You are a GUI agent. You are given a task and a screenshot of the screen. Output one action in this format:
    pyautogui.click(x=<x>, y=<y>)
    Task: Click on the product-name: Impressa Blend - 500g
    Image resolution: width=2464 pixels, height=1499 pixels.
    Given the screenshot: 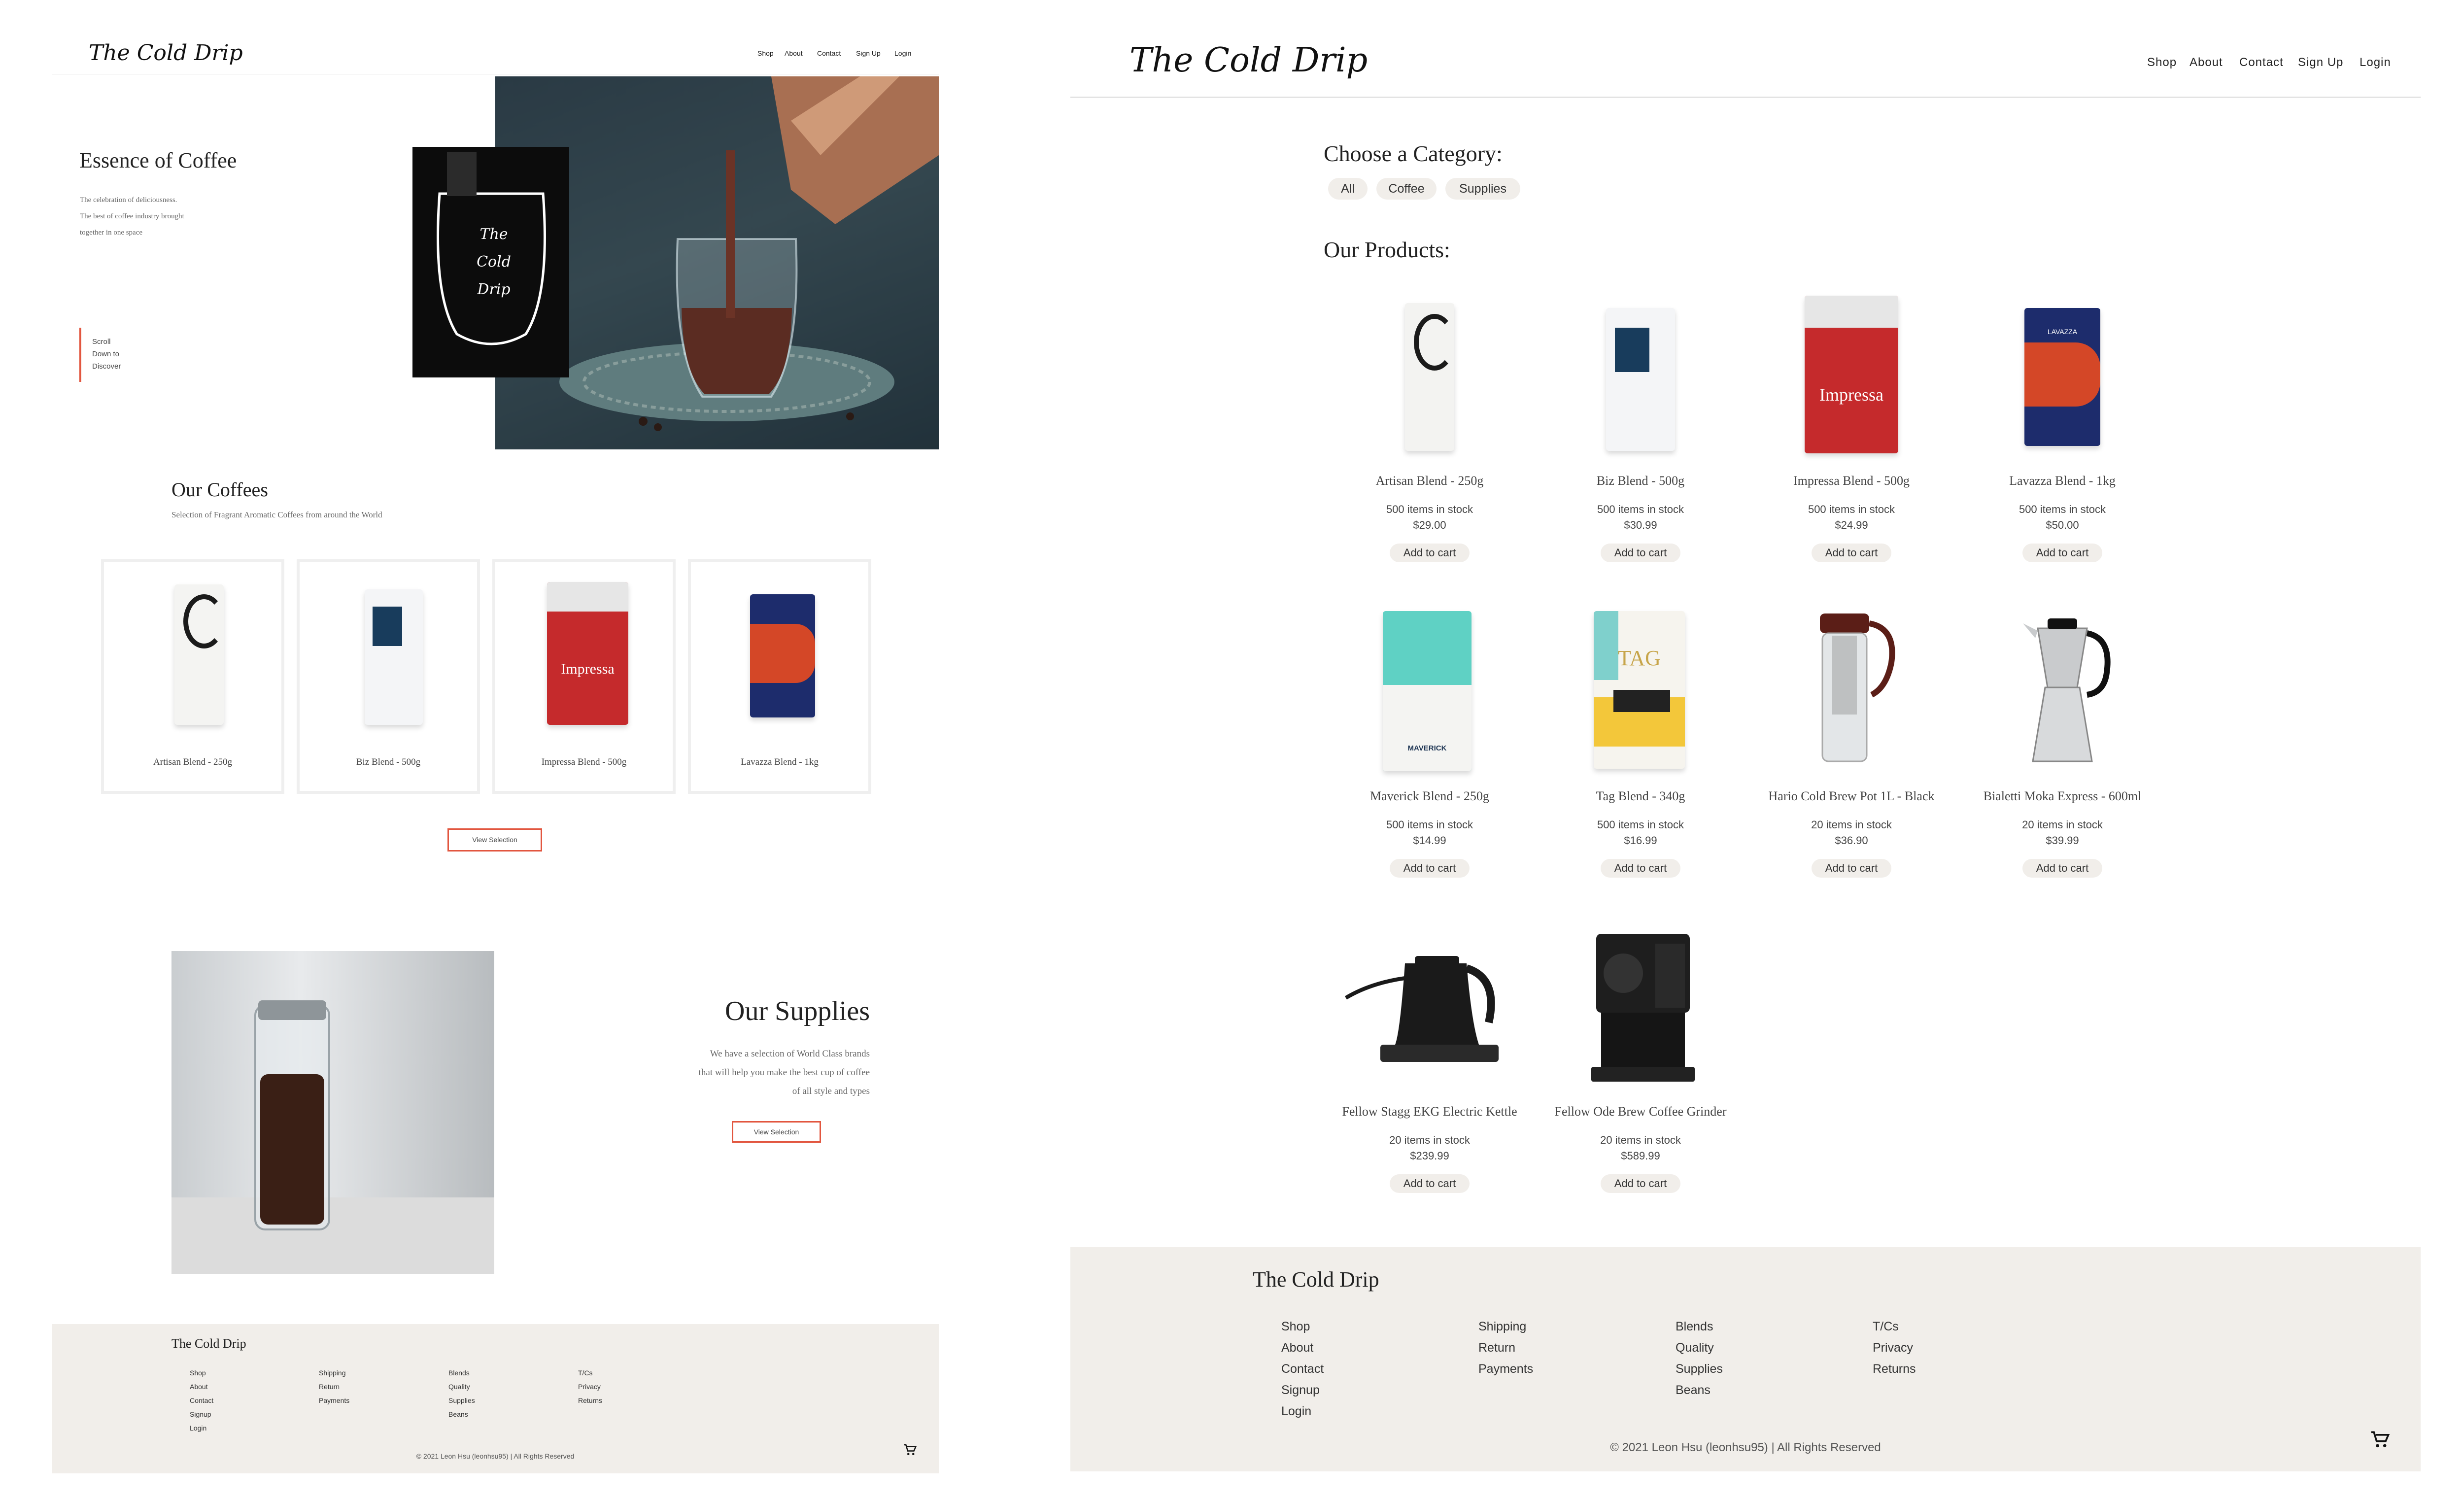 What is the action you would take?
    pyautogui.click(x=1851, y=481)
    